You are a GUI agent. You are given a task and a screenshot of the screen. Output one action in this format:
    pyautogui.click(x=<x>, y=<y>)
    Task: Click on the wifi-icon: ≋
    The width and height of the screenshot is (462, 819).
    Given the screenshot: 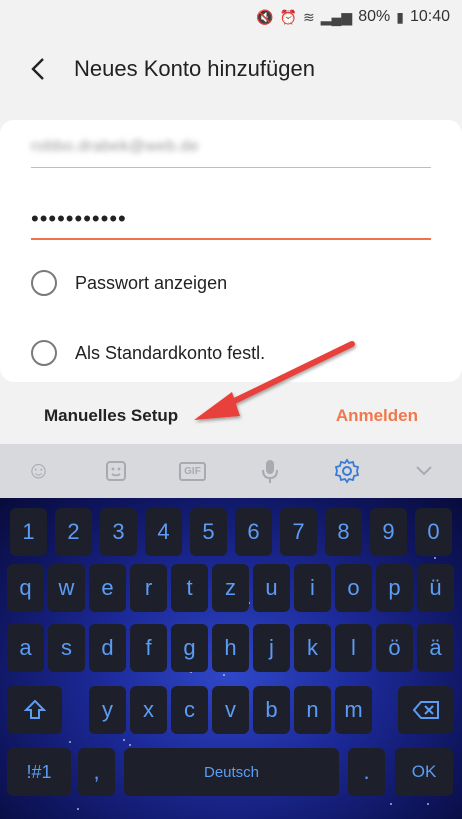 What is the action you would take?
    pyautogui.click(x=309, y=16)
    